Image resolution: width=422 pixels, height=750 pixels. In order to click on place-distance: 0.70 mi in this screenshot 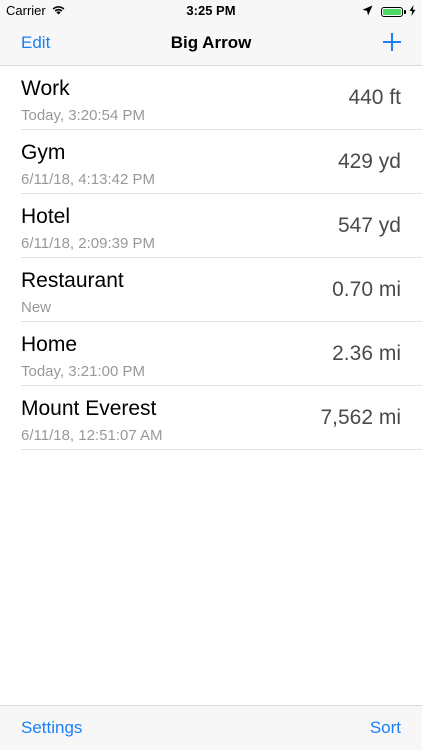, I will do `click(366, 289)`.